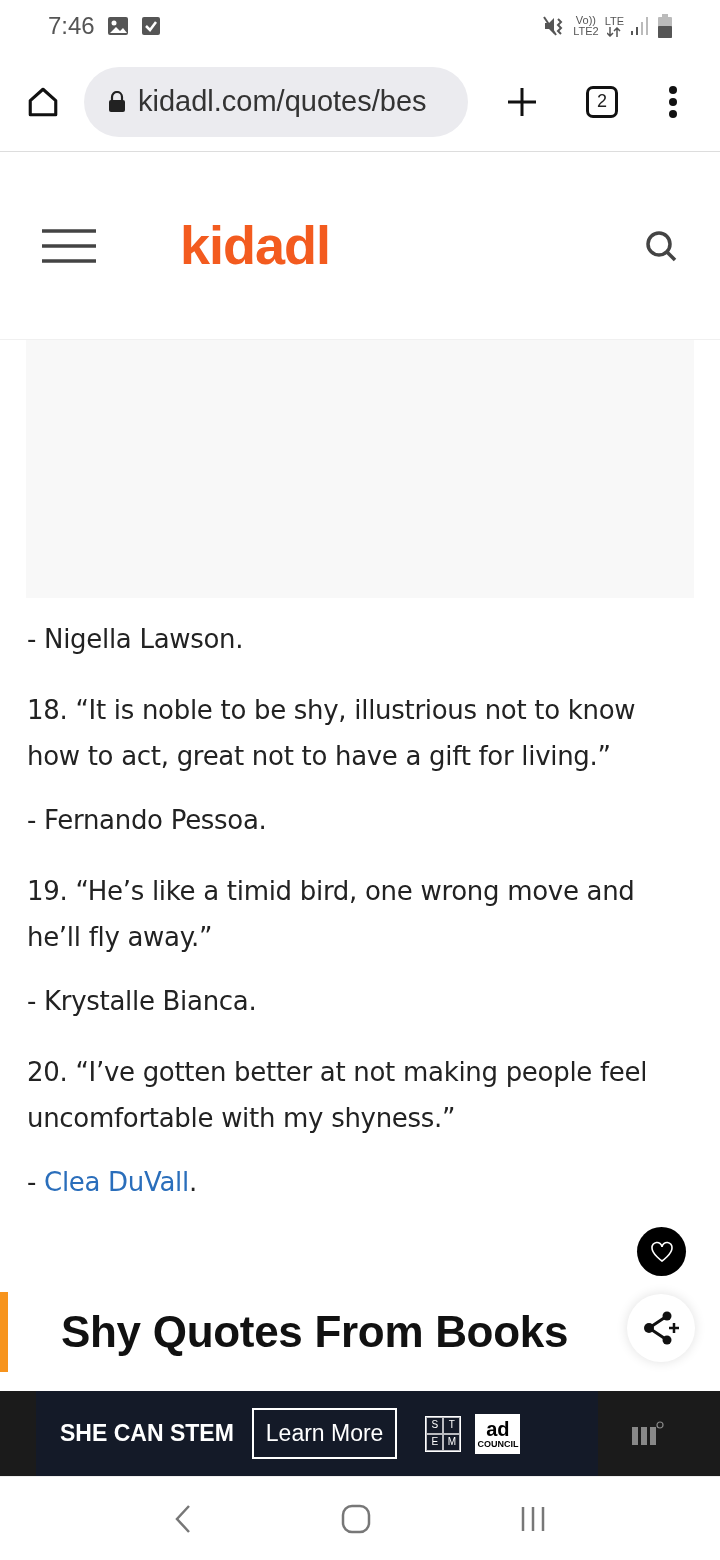  What do you see at coordinates (147, 820) in the screenshot?
I see `quote-author: - Fernando Pessoa.` at bounding box center [147, 820].